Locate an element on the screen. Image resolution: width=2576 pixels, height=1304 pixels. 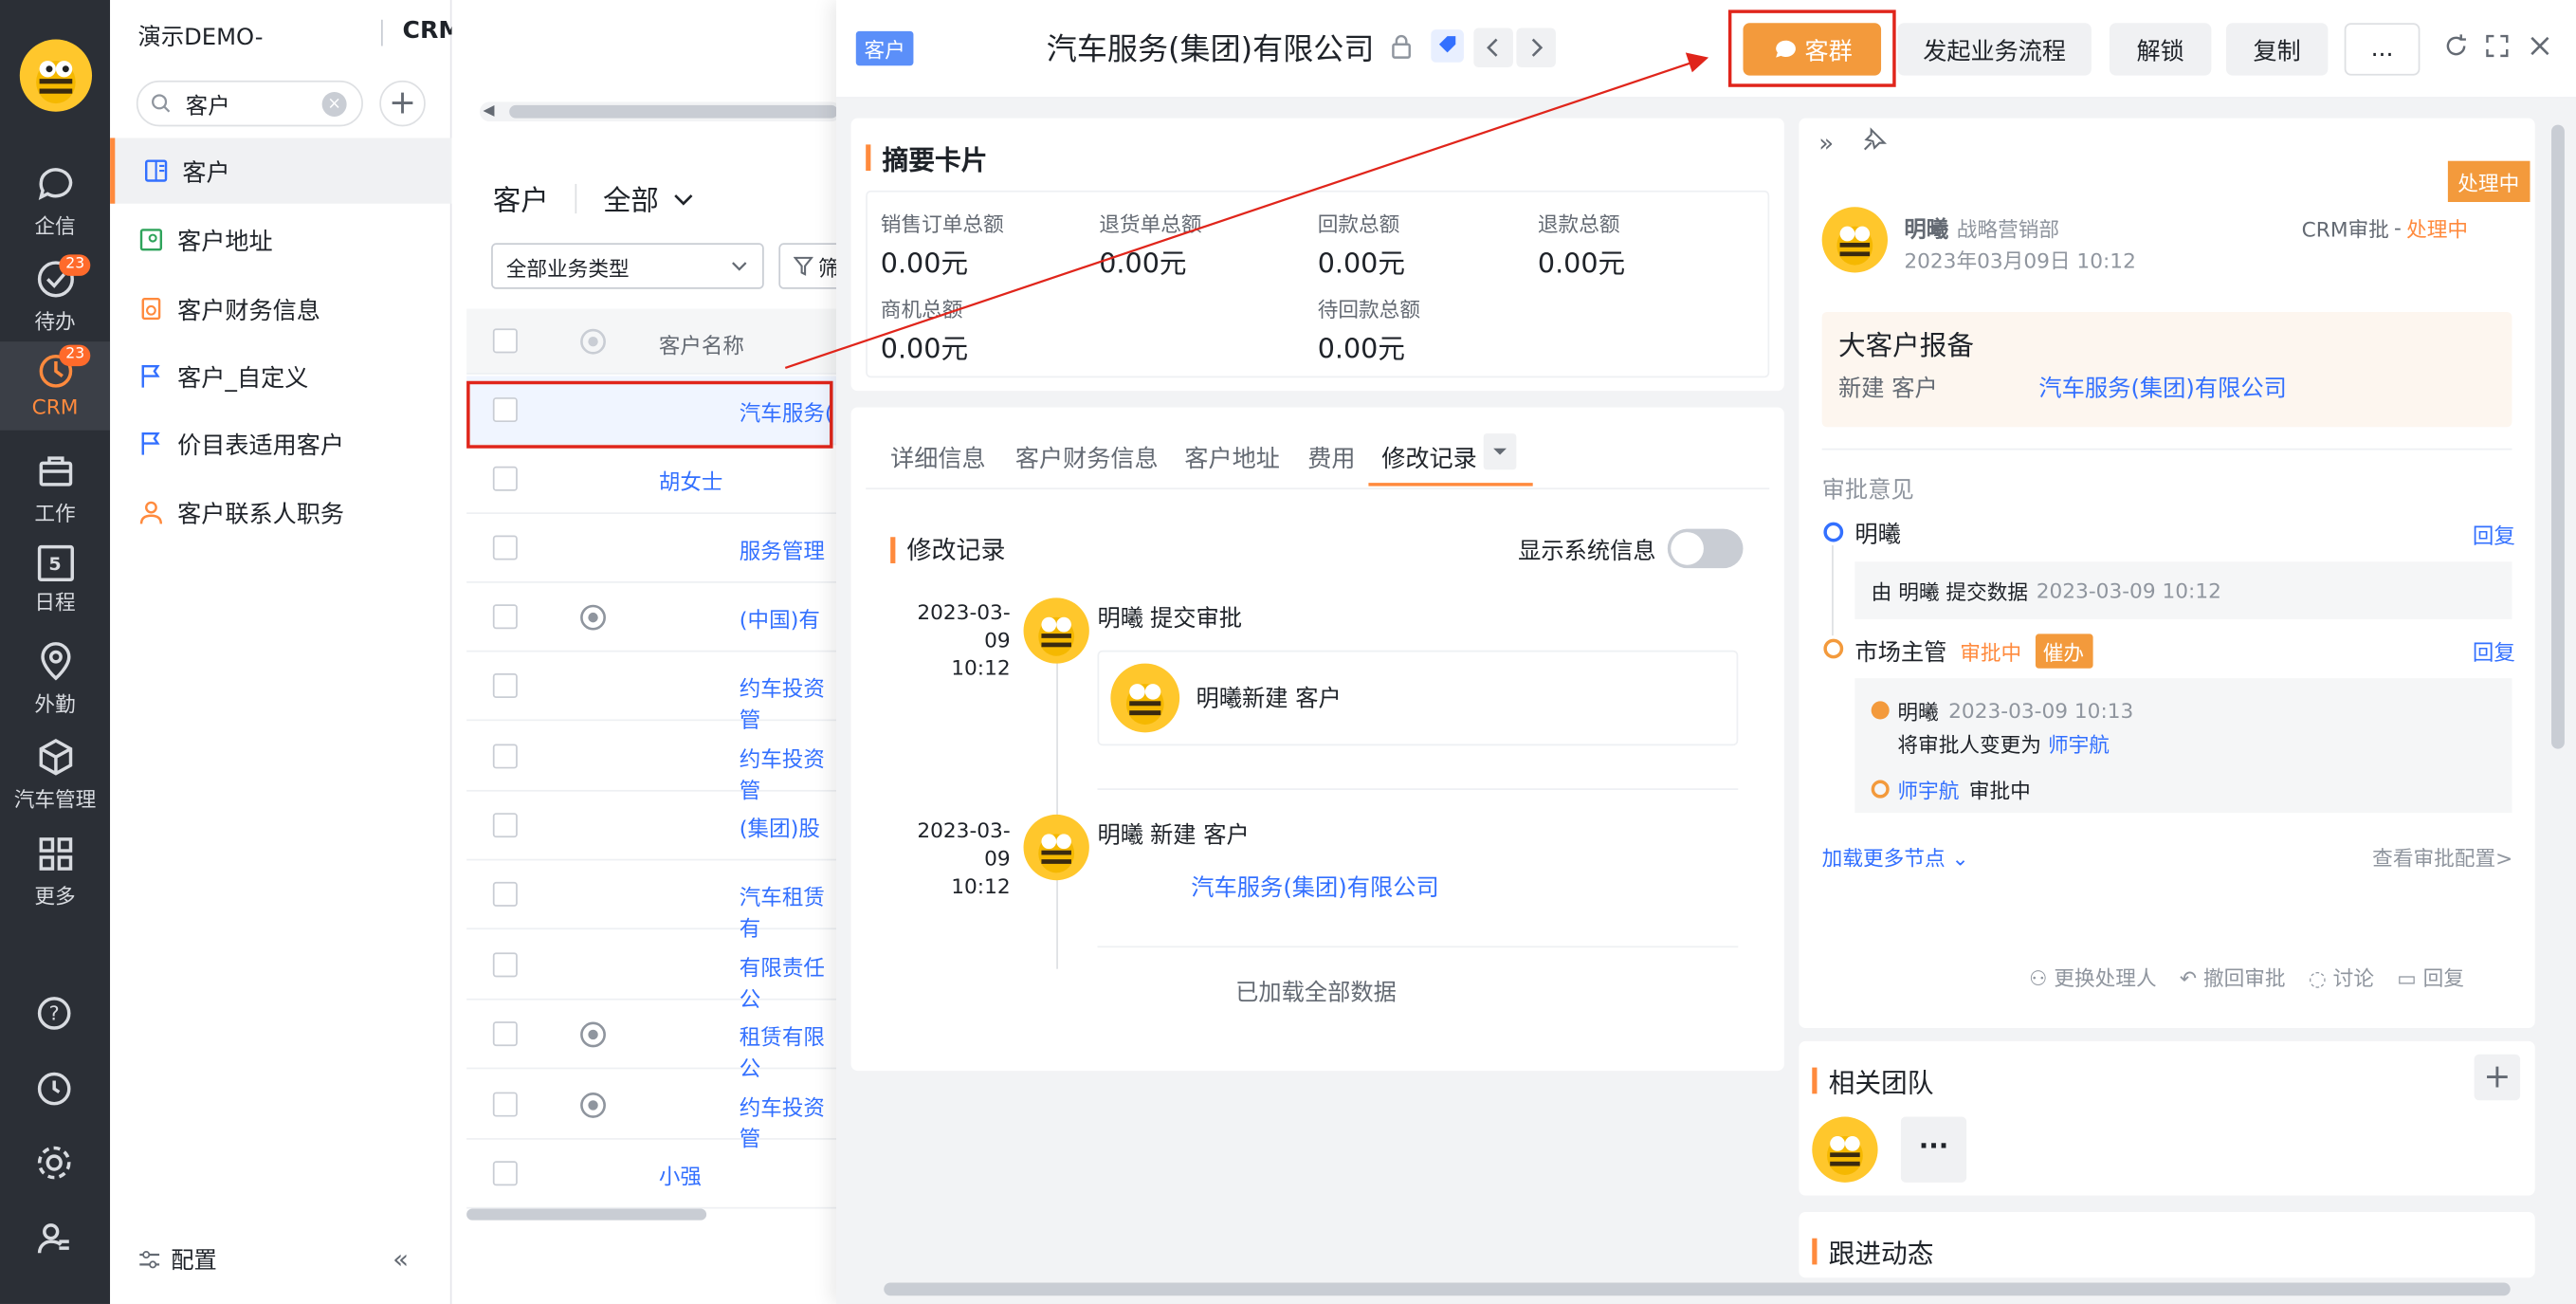
business-type-select: 全部业务类型 is located at coordinates (627, 266).